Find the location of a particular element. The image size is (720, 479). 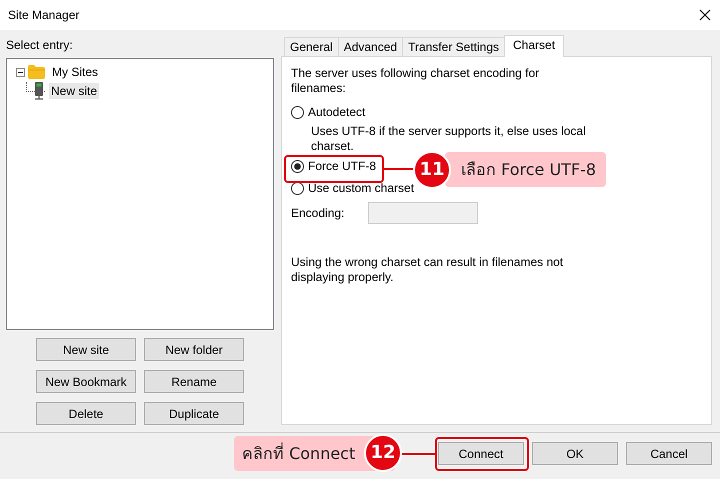

server-icon is located at coordinates (39, 91).